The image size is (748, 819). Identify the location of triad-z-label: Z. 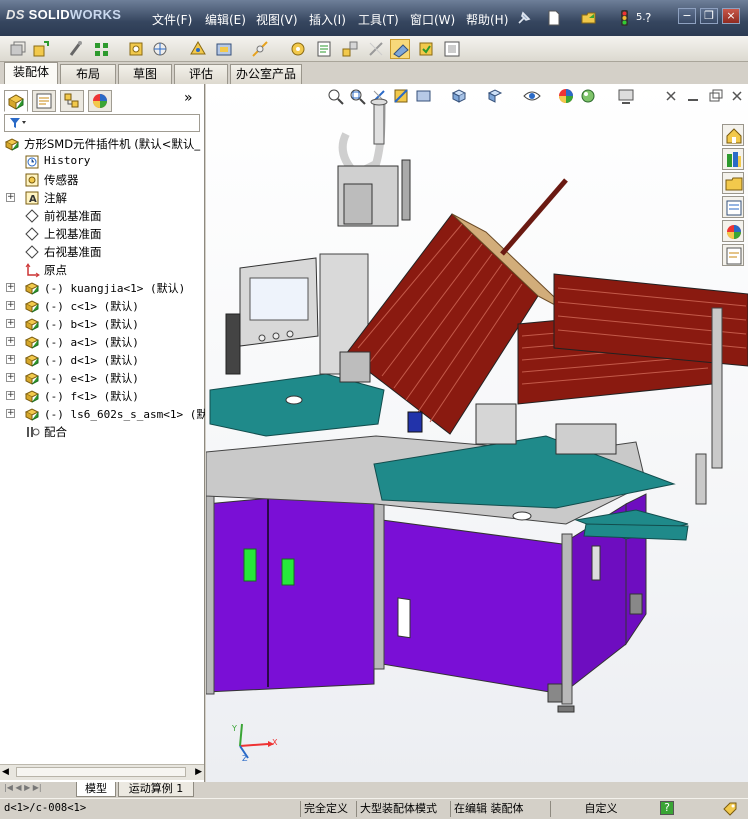
(245, 758).